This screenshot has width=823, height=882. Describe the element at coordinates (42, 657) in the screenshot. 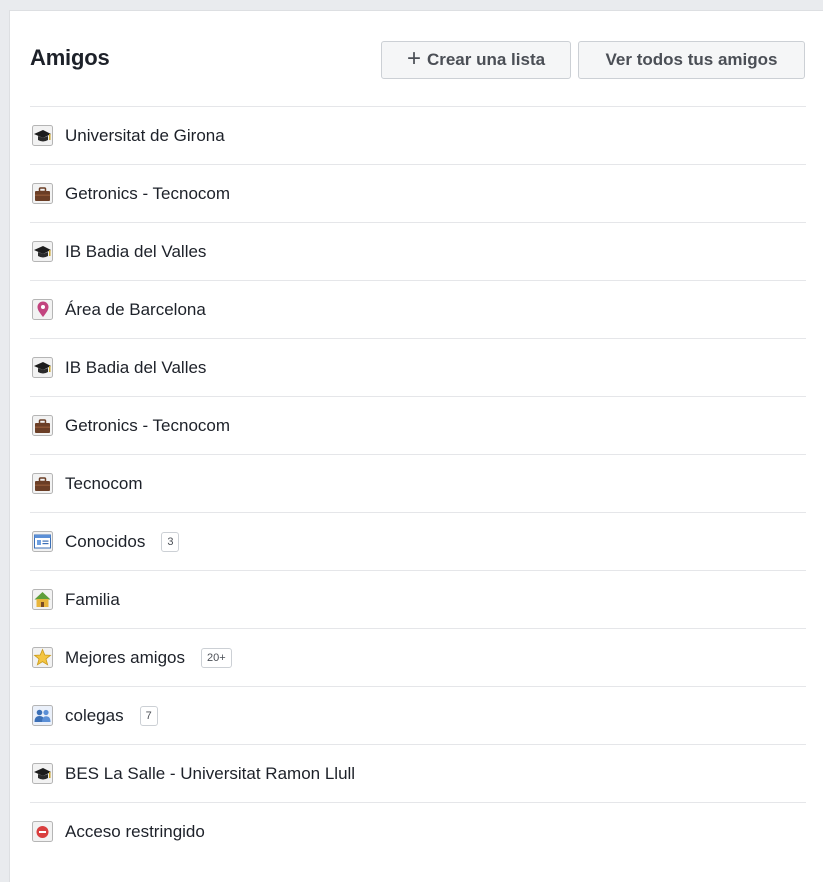

I see `star-icon` at that location.